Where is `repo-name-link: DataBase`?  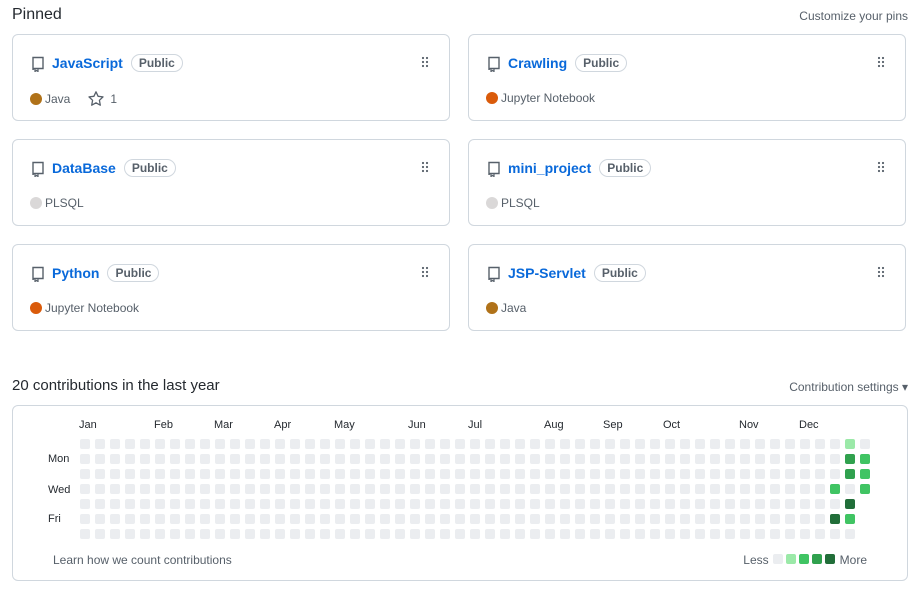 repo-name-link: DataBase is located at coordinates (84, 168).